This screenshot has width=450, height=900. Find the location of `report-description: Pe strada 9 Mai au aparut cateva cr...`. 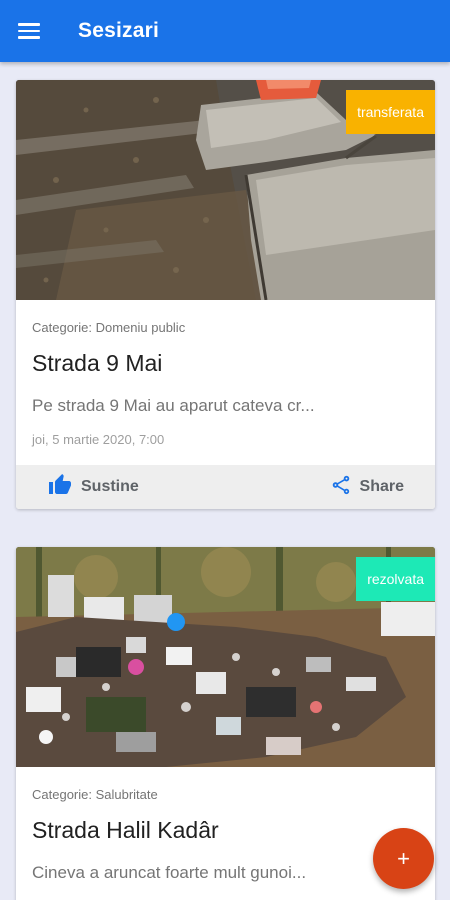

report-description: Pe strada 9 Mai au aparut cateva cr... is located at coordinates (173, 405).